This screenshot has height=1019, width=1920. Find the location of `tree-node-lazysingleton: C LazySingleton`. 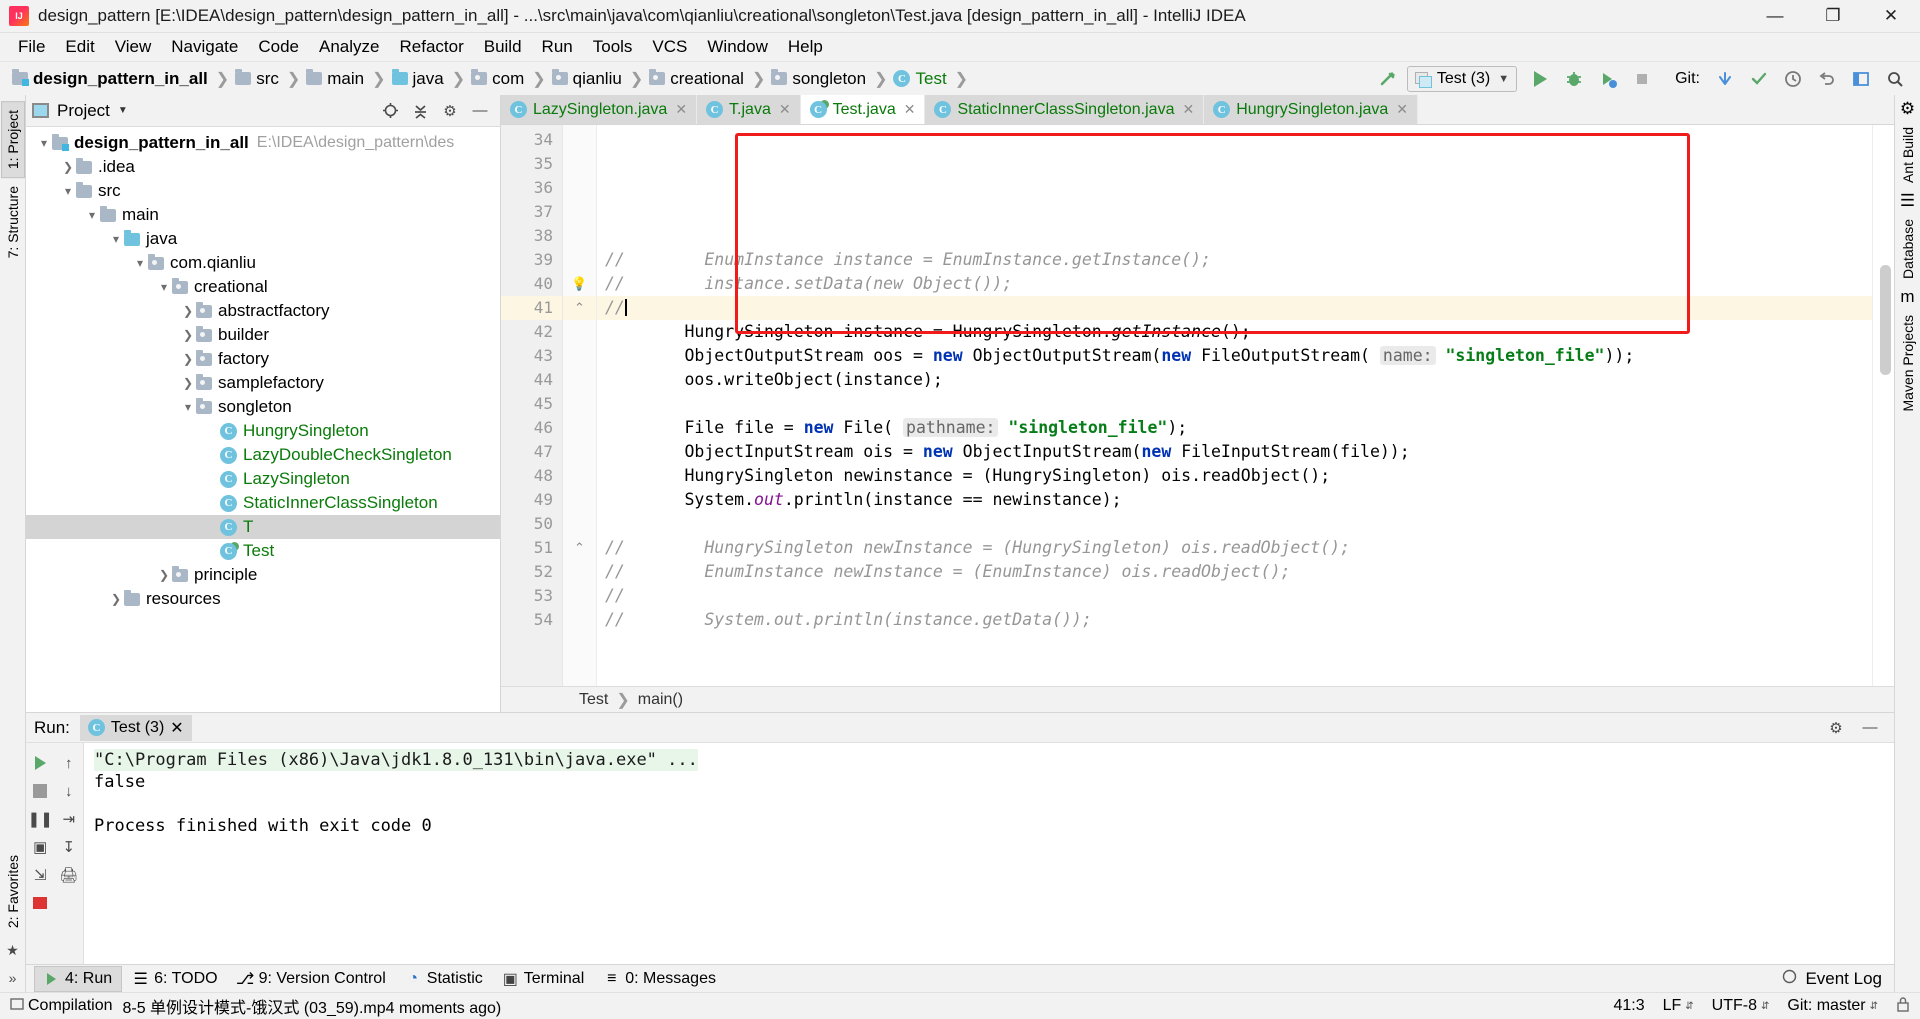

tree-node-lazysingleton: C LazySingleton is located at coordinates (263, 479).